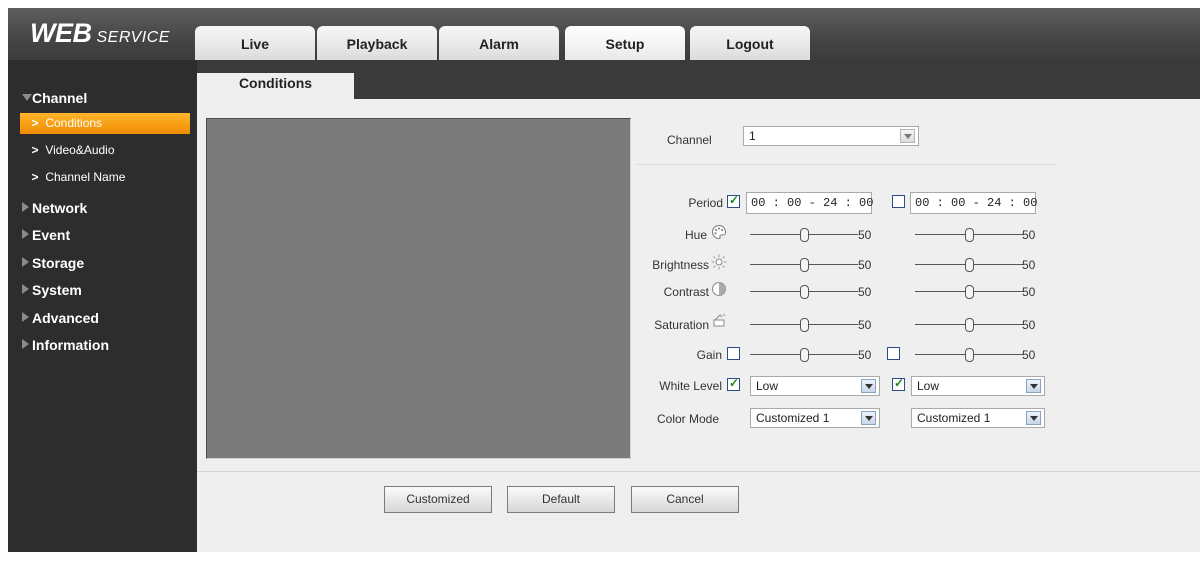 The image size is (1200, 563). I want to click on logo: WEB SERVICE, so click(100, 33).